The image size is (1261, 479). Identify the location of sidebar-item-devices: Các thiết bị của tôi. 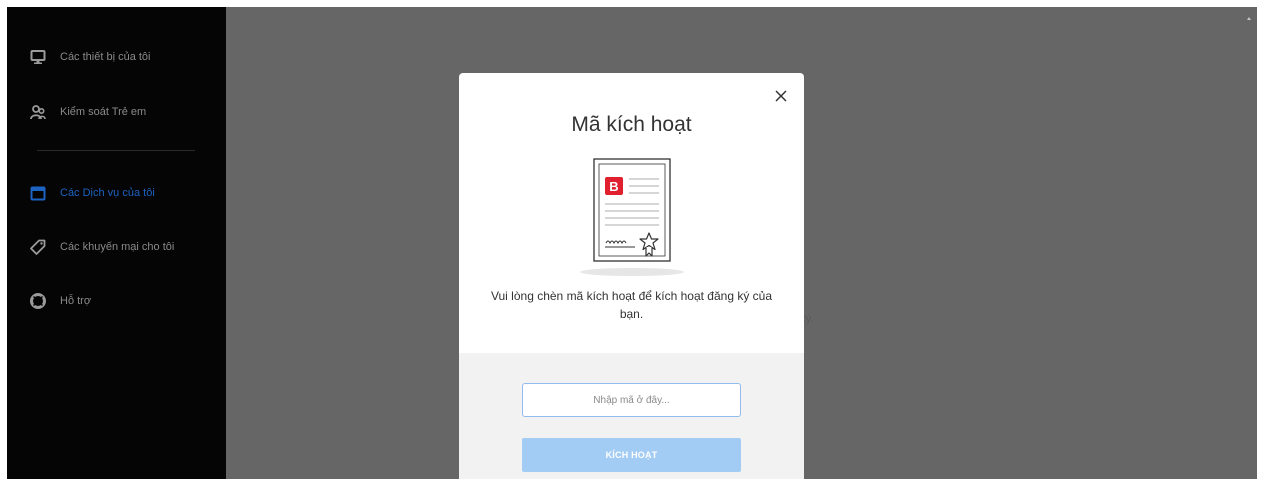
(90, 57).